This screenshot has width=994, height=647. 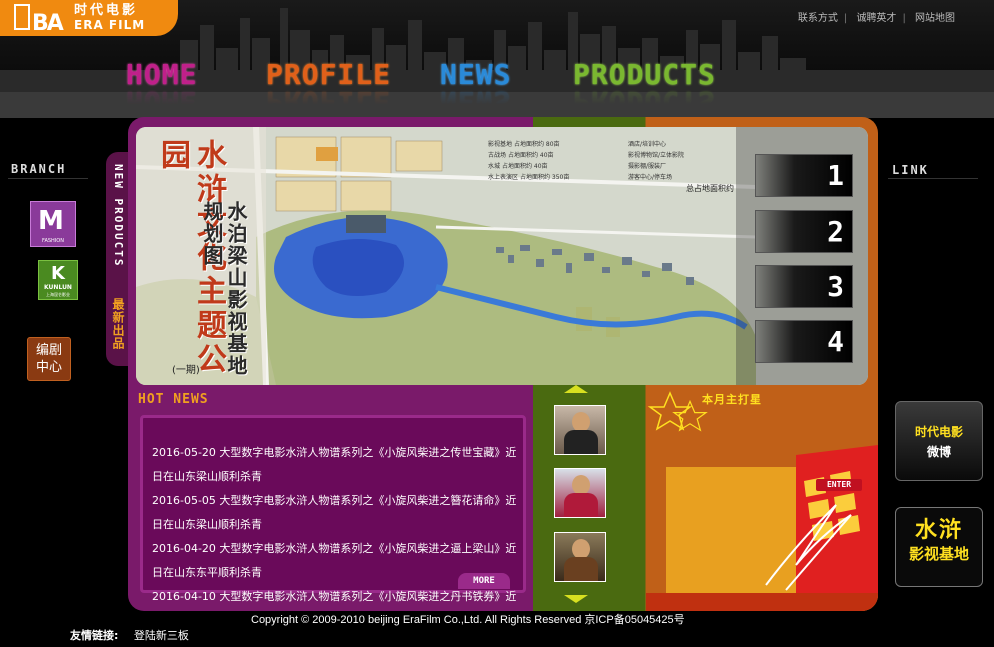 What do you see at coordinates (161, 635) in the screenshot?
I see `friend-link: 登陆新三板` at bounding box center [161, 635].